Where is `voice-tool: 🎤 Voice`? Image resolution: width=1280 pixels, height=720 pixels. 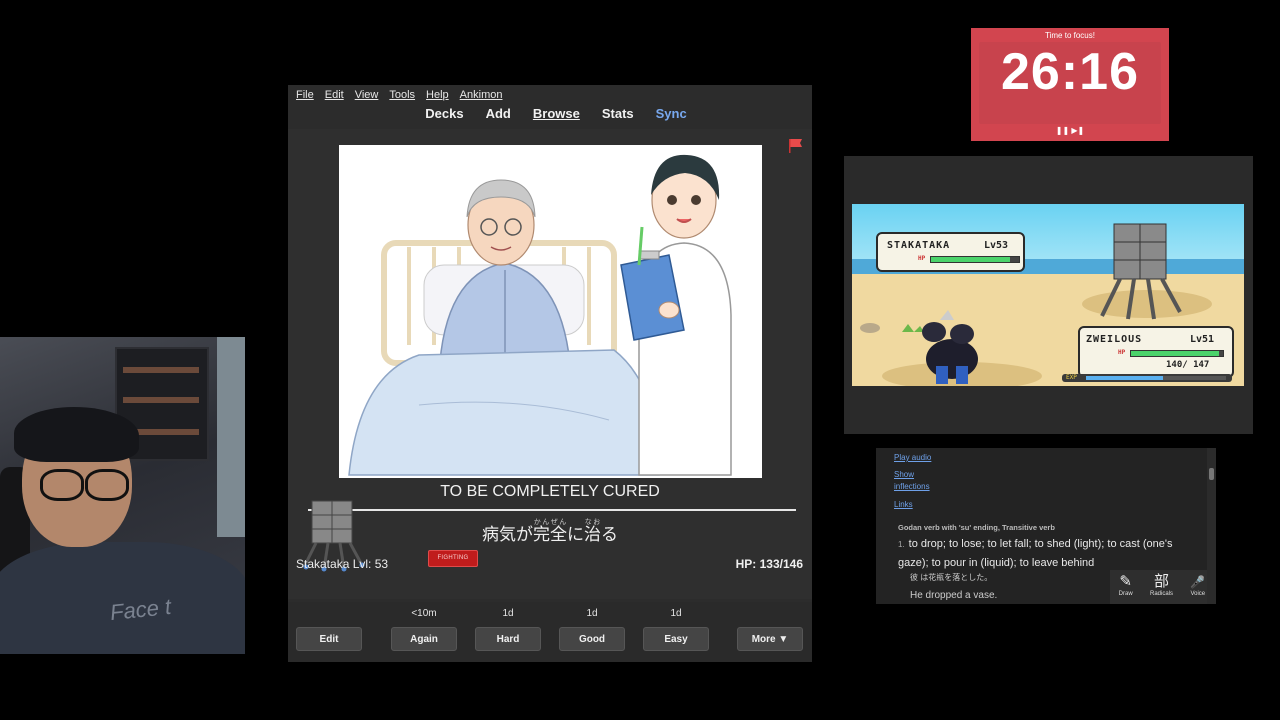
voice-tool: 🎤 Voice is located at coordinates (1197, 587).